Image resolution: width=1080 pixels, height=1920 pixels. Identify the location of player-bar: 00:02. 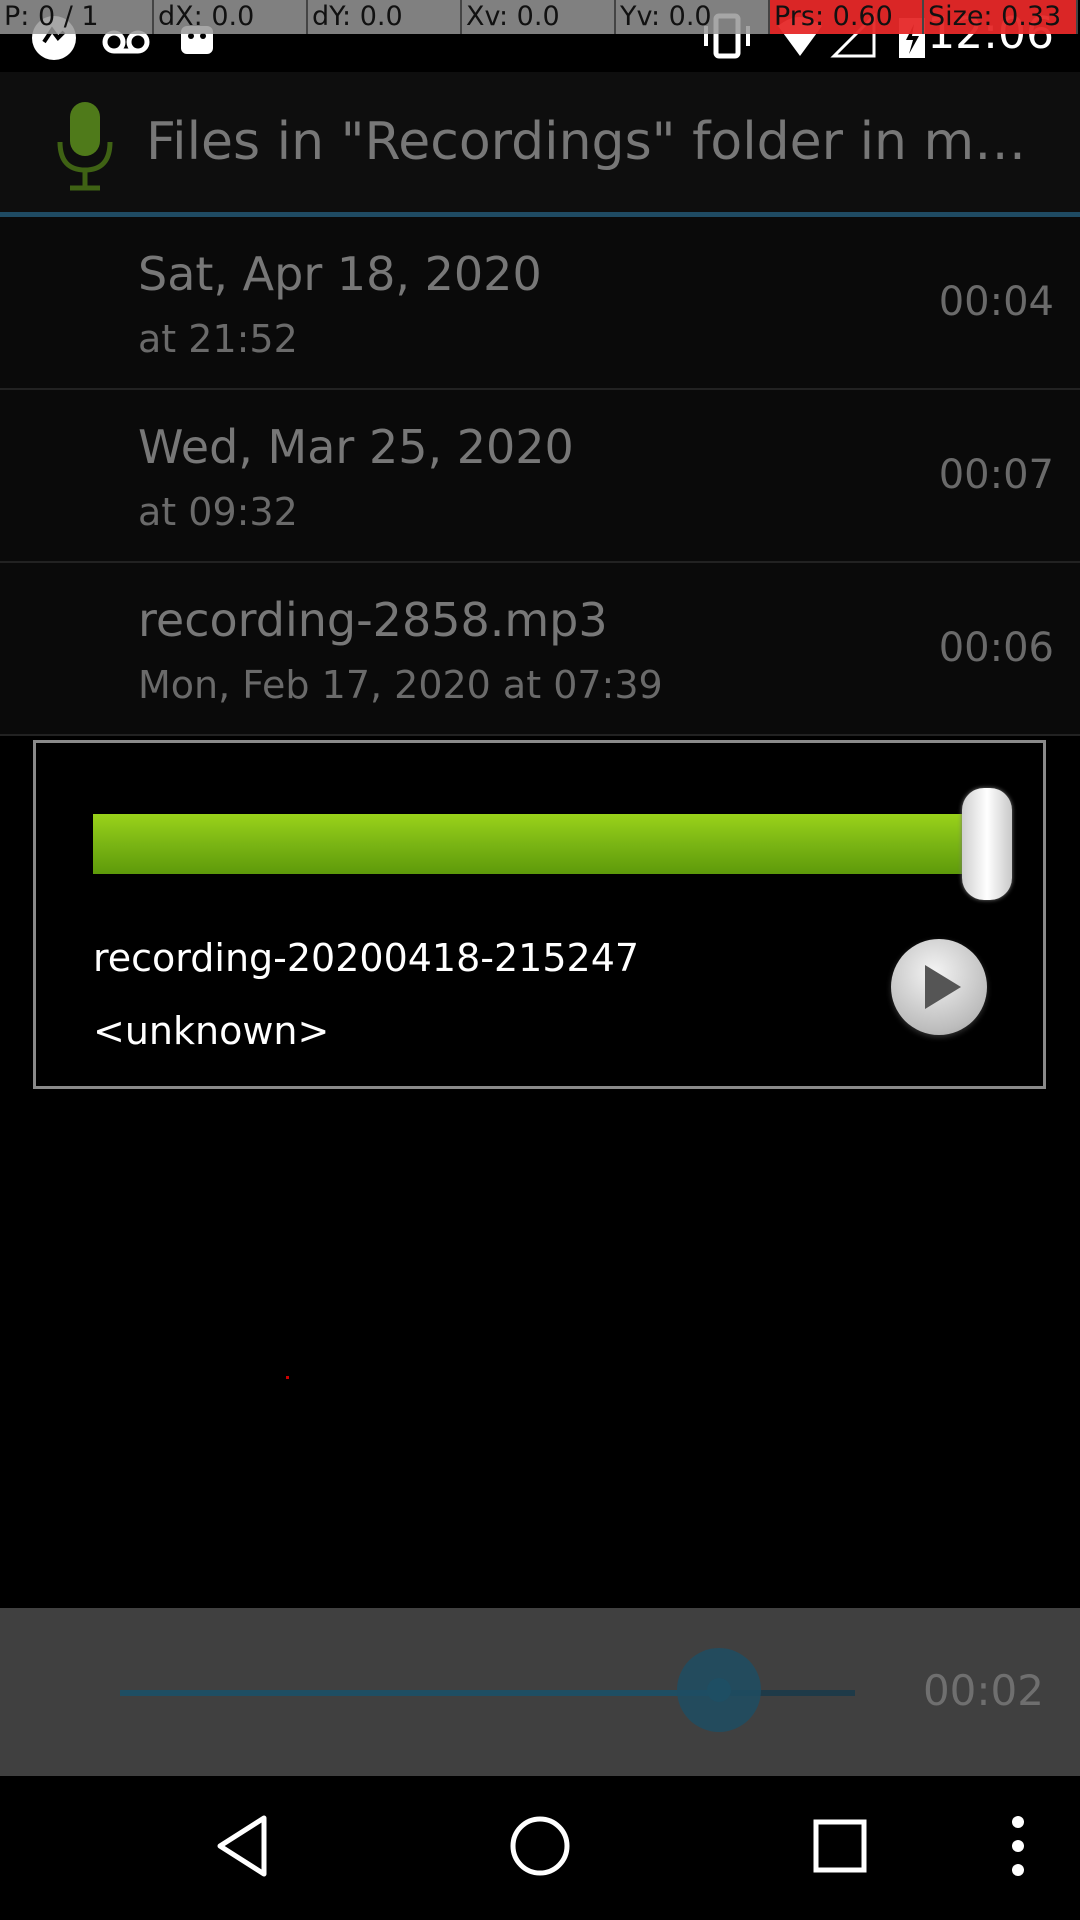
(540, 1692).